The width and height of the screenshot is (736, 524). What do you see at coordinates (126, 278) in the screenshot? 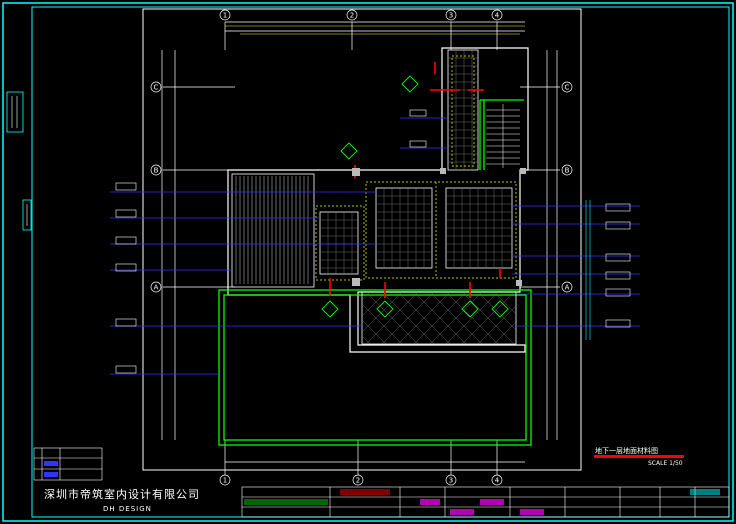
I see `left-tags` at bounding box center [126, 278].